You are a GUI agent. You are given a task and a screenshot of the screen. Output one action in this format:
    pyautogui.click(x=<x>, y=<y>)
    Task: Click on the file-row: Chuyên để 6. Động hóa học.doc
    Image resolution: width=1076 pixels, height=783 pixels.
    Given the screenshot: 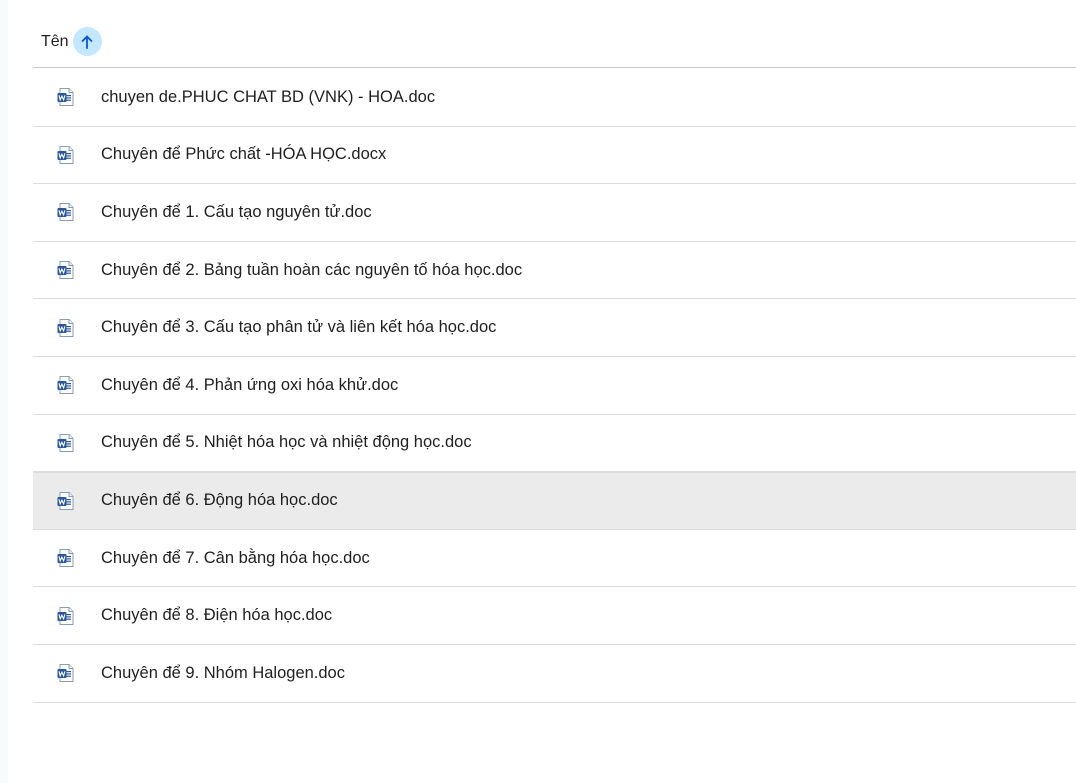 What is the action you would take?
    pyautogui.click(x=554, y=501)
    